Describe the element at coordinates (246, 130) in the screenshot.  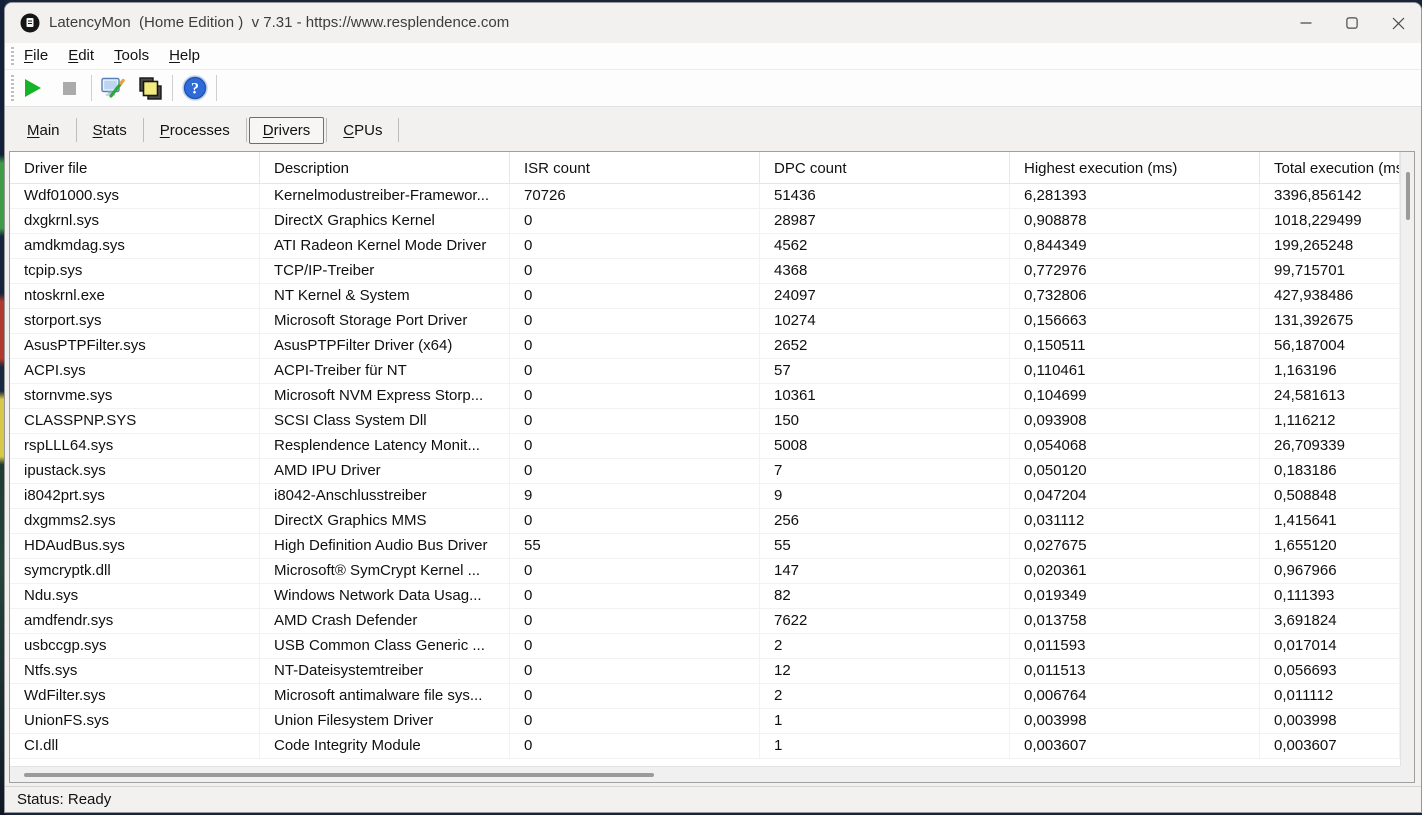
I see `tab-separator` at that location.